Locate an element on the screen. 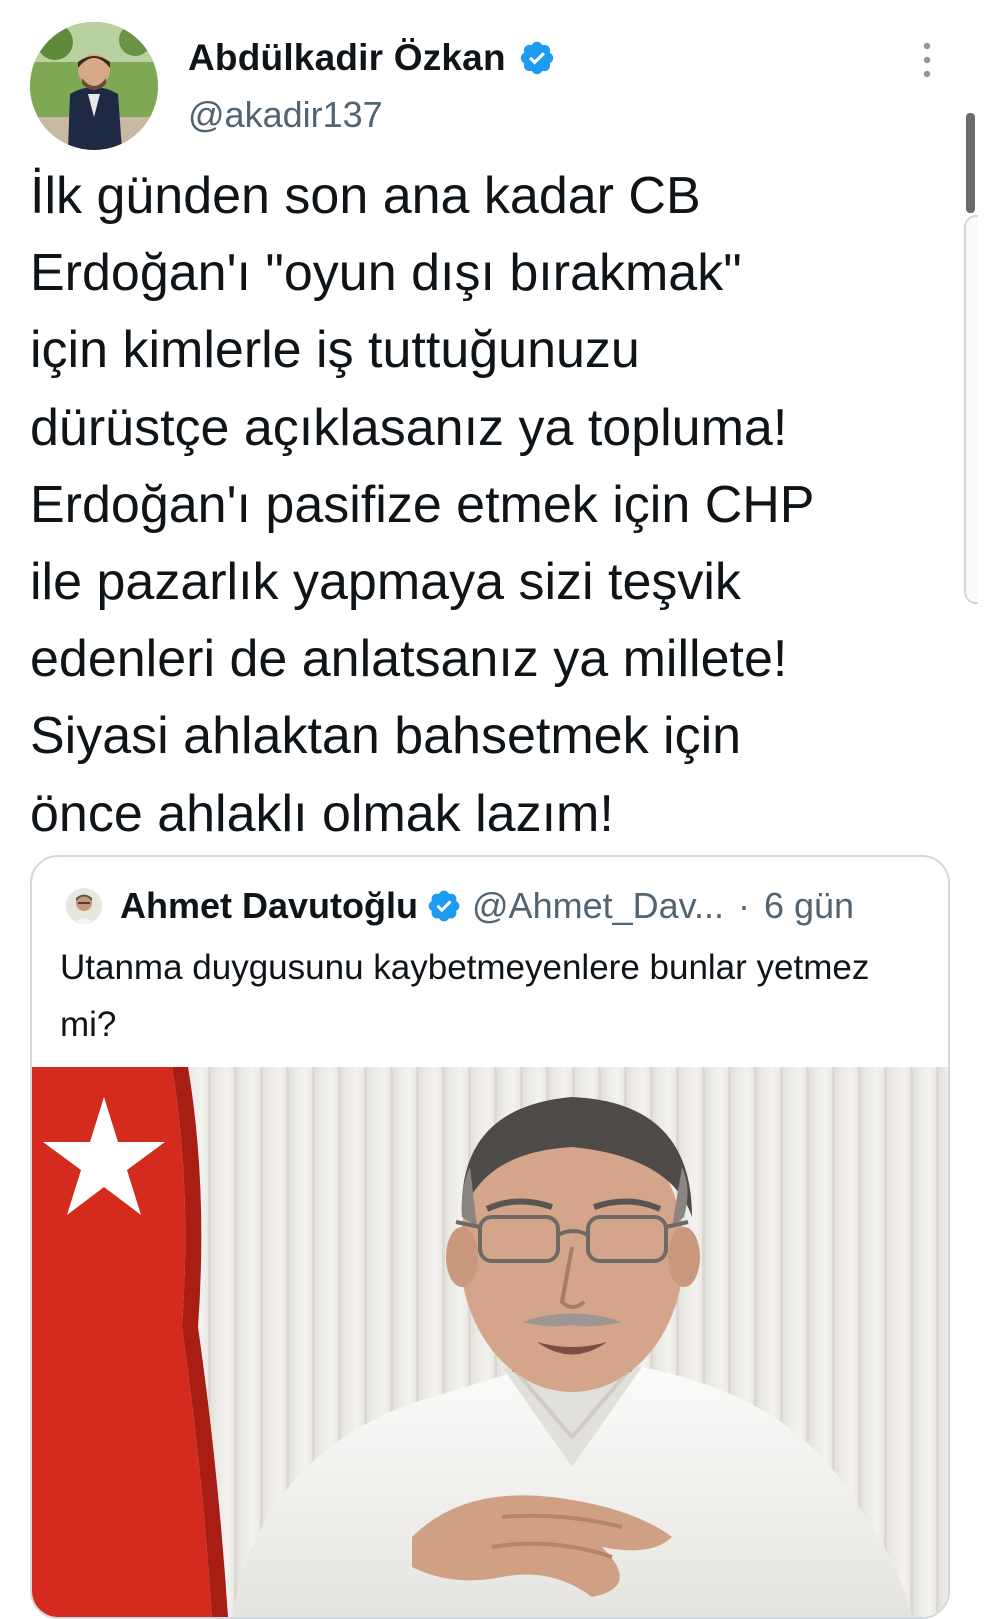 Image resolution: width=995 pixels, height=1619 pixels. author-display-name: Abdülkadir Özkan is located at coordinates (347, 58).